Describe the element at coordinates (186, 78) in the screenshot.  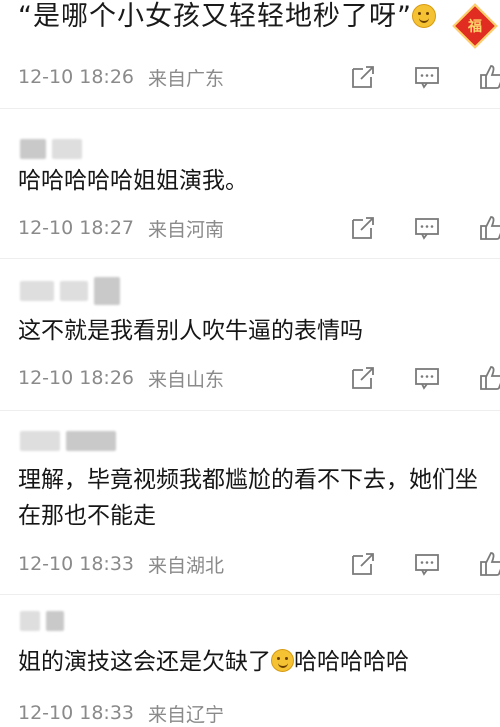
I see `comment-location: 来自广东` at that location.